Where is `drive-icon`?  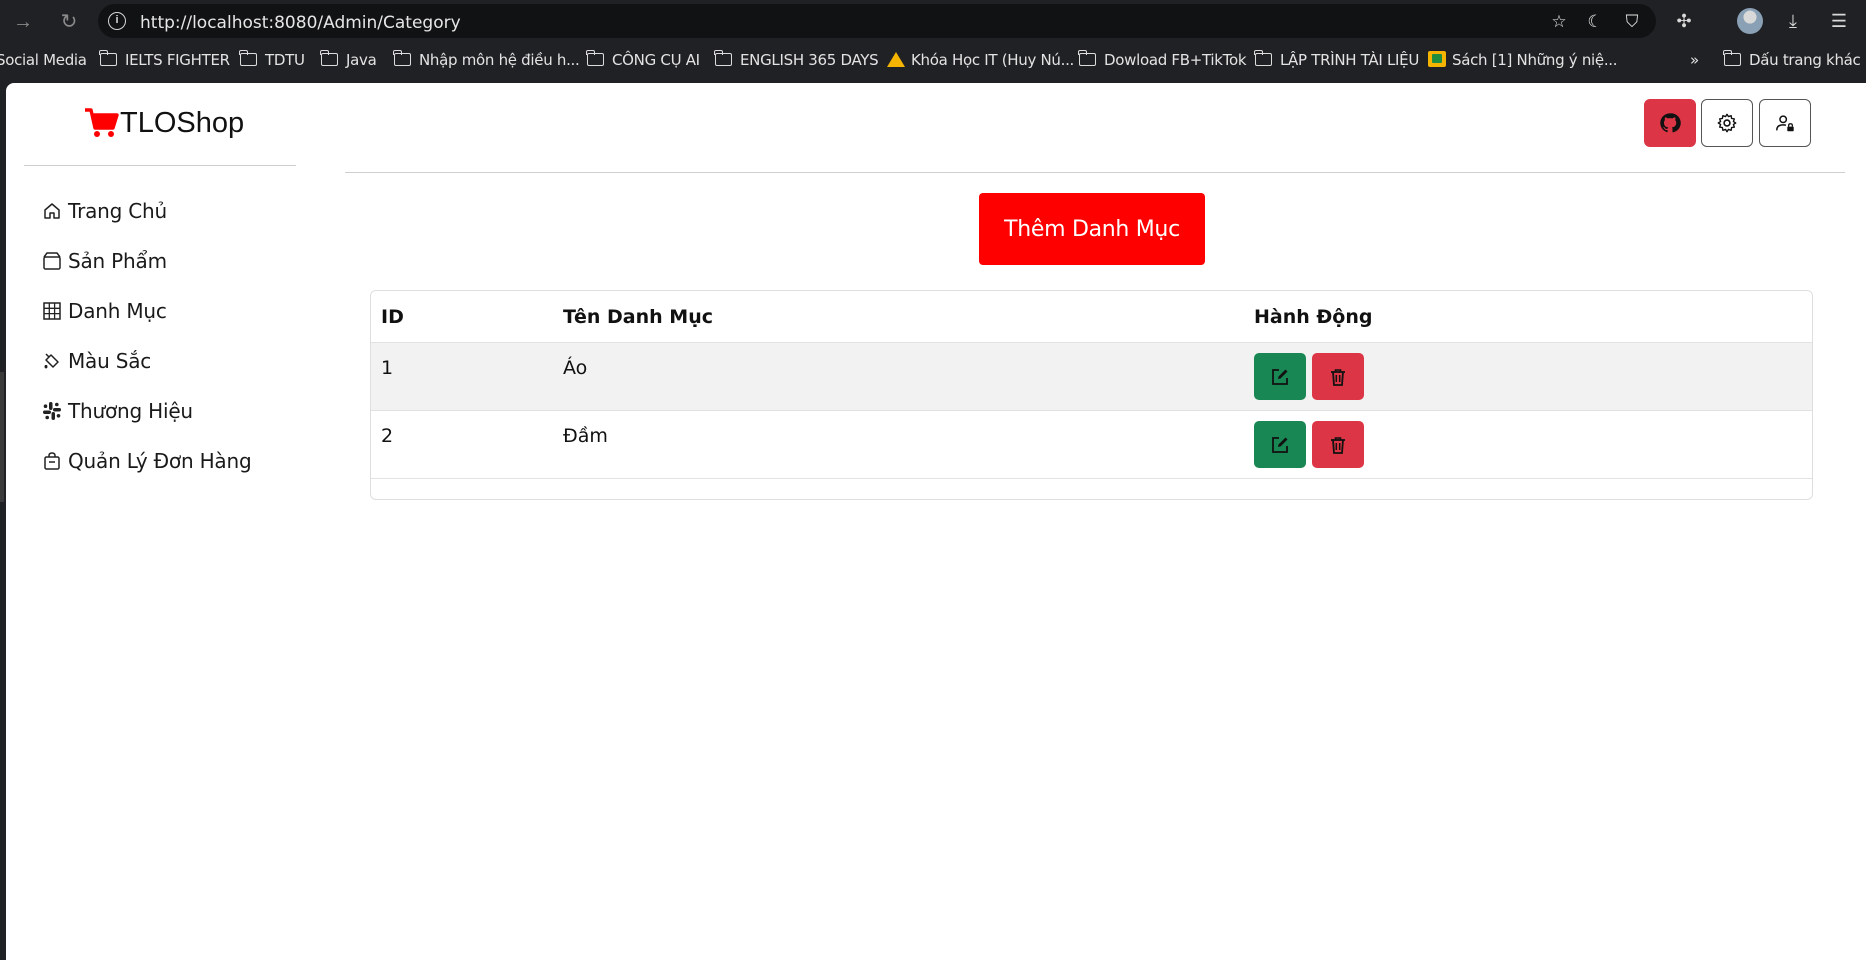 drive-icon is located at coordinates (896, 59).